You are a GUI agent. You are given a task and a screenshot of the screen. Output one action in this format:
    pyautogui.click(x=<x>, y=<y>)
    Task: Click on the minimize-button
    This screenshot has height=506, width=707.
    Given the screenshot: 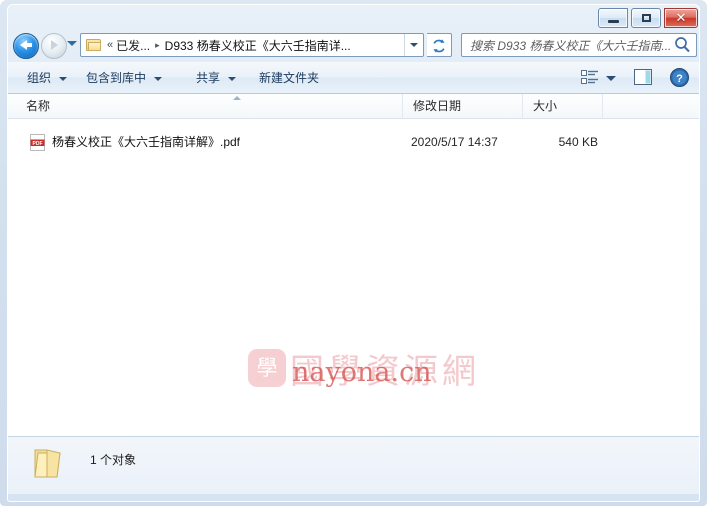 What is the action you would take?
    pyautogui.click(x=613, y=18)
    